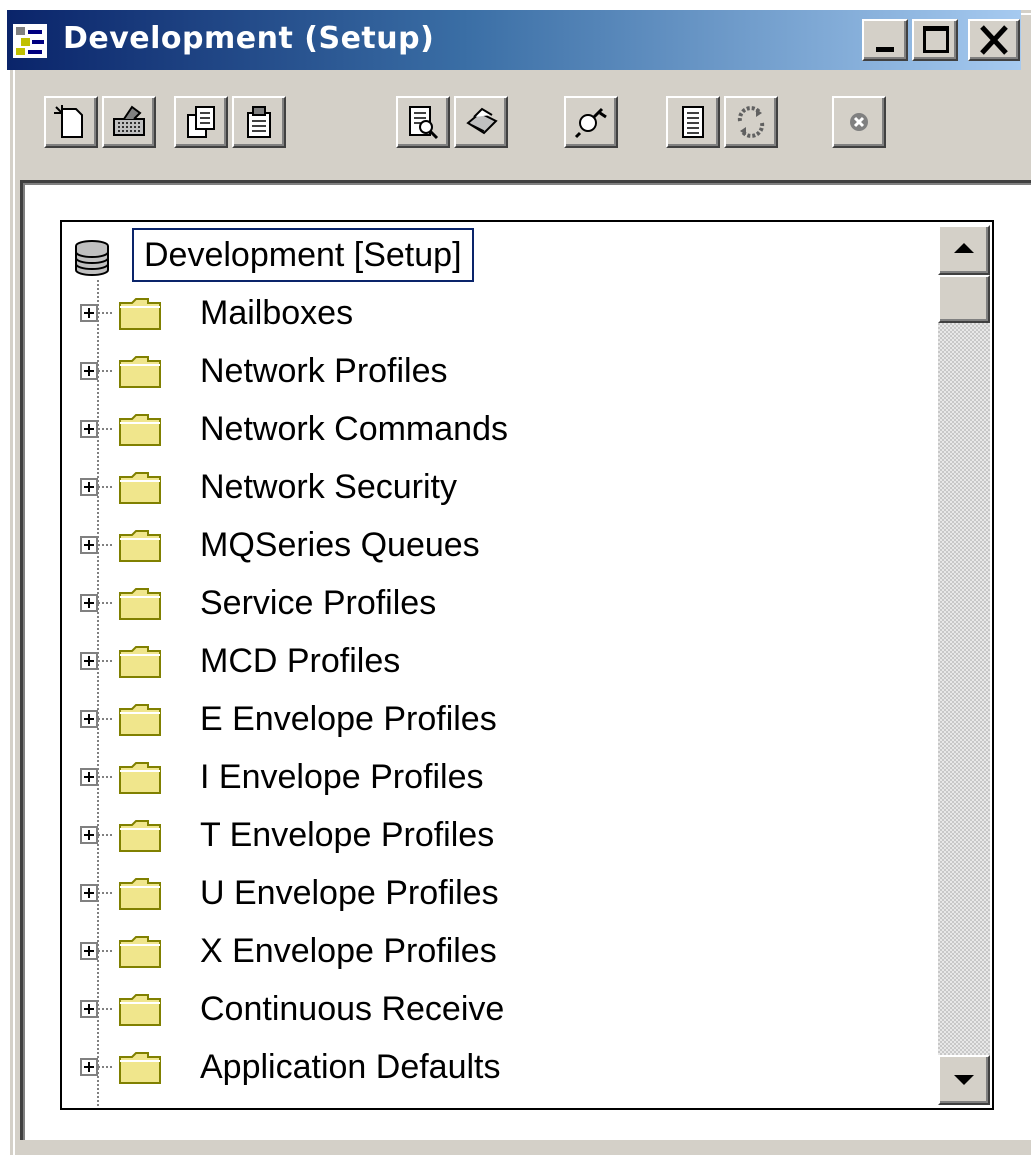  Describe the element at coordinates (515, 128) in the screenshot. I see `toolbar` at that location.